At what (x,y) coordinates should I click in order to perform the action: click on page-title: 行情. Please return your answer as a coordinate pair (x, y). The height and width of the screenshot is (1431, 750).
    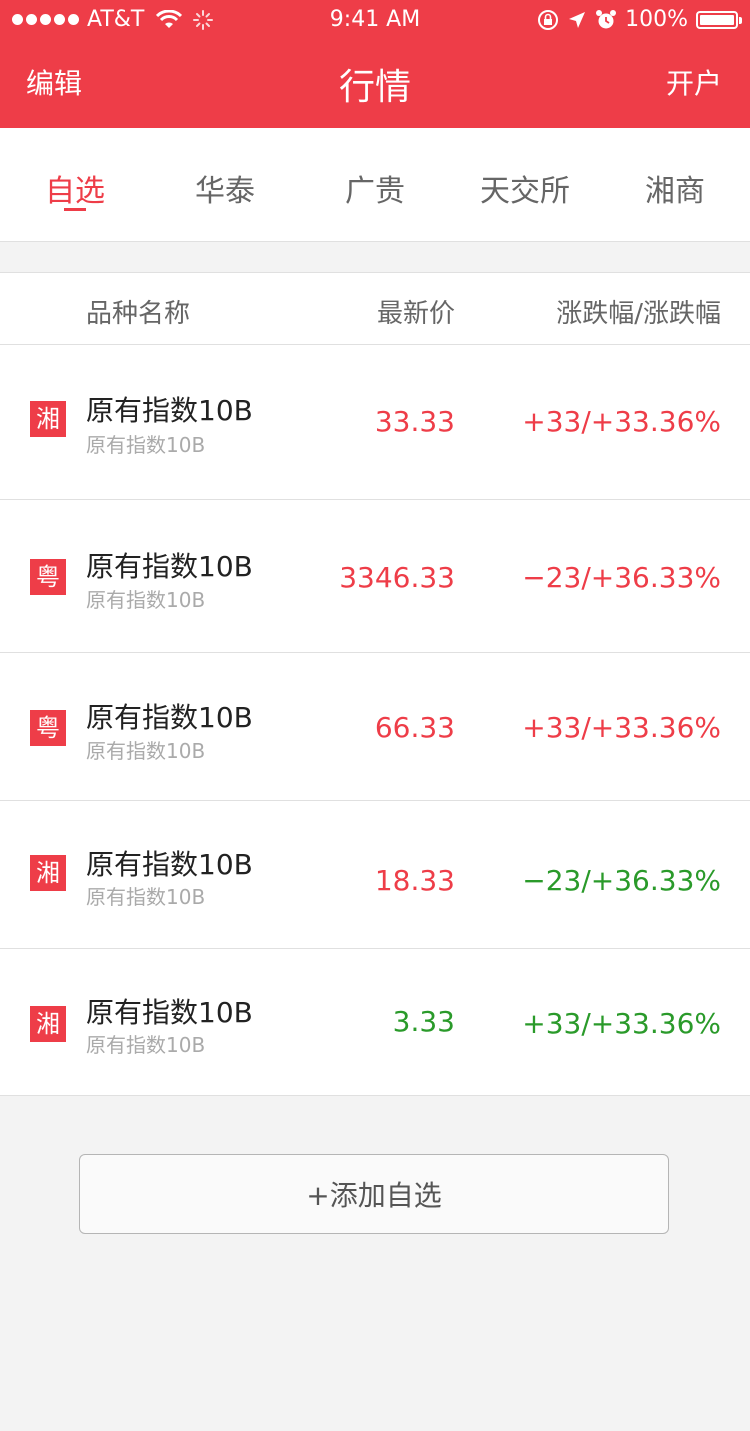
    Looking at the image, I should click on (374, 87).